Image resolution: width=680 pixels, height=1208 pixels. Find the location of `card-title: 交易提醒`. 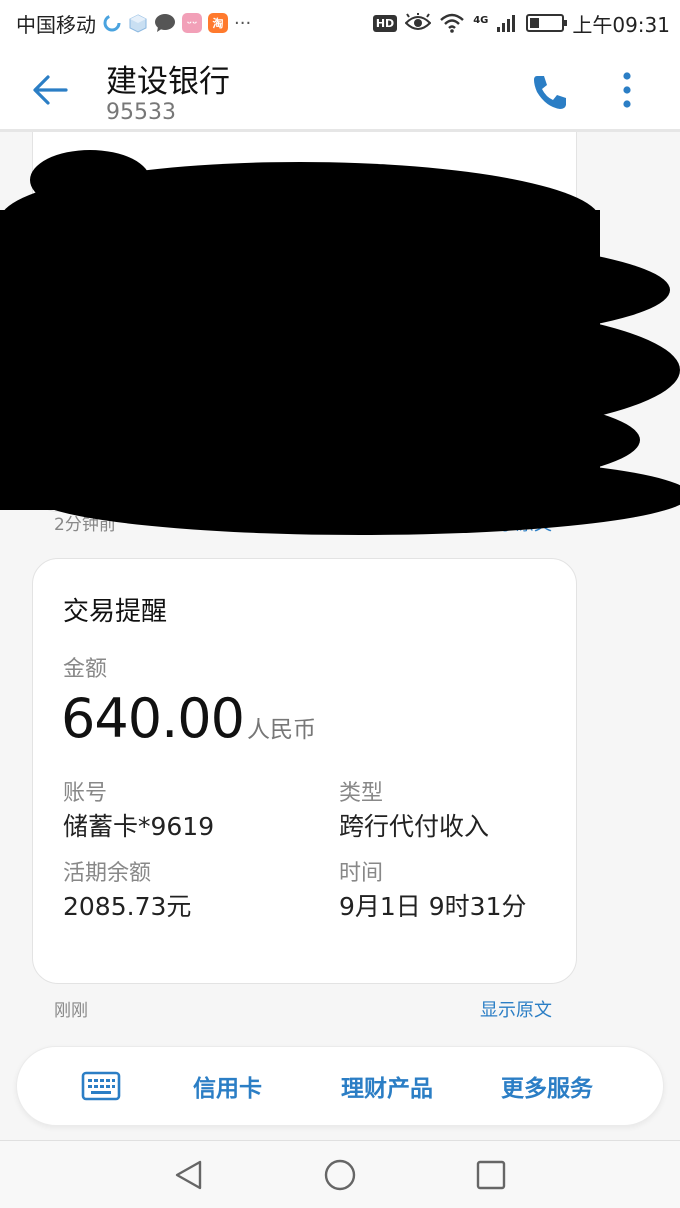

card-title: 交易提醒 is located at coordinates (115, 612).